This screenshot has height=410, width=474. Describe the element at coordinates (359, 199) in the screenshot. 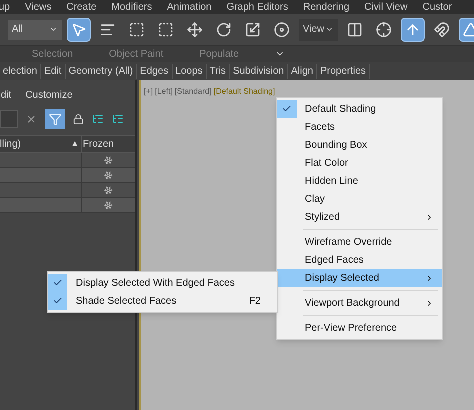

I see `menu-item: Clay` at that location.